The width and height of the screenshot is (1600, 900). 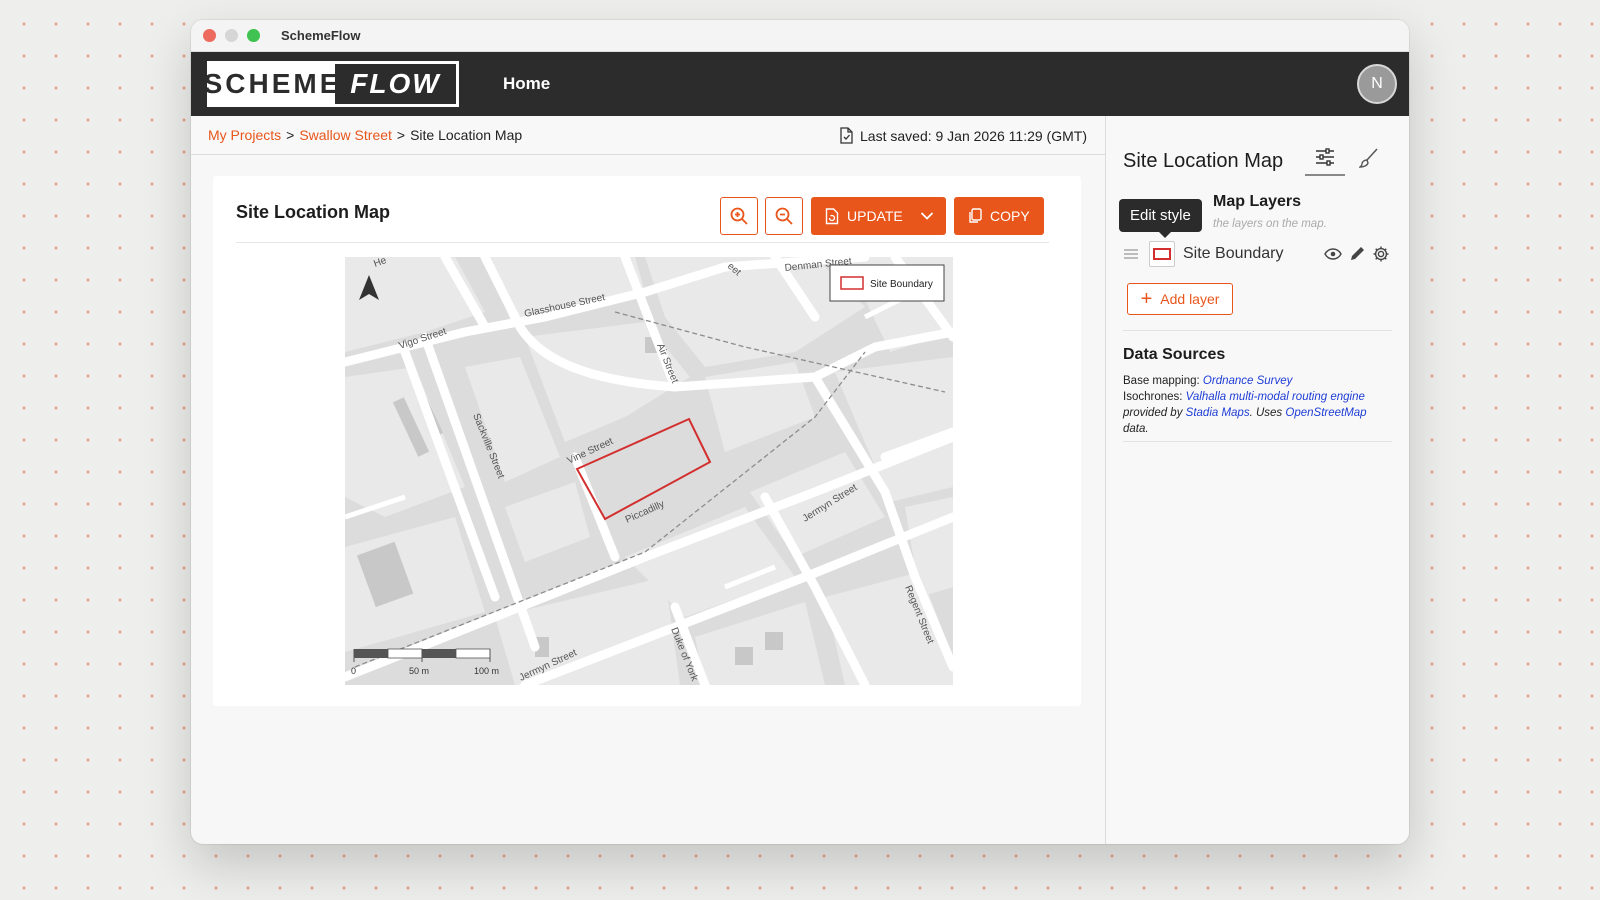 I want to click on layer-row-site-boundary: Site Boundary, so click(x=1258, y=254).